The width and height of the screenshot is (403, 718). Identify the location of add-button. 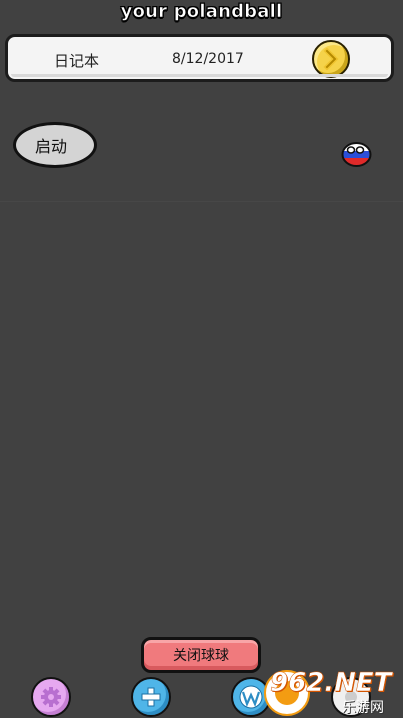
(151, 697).